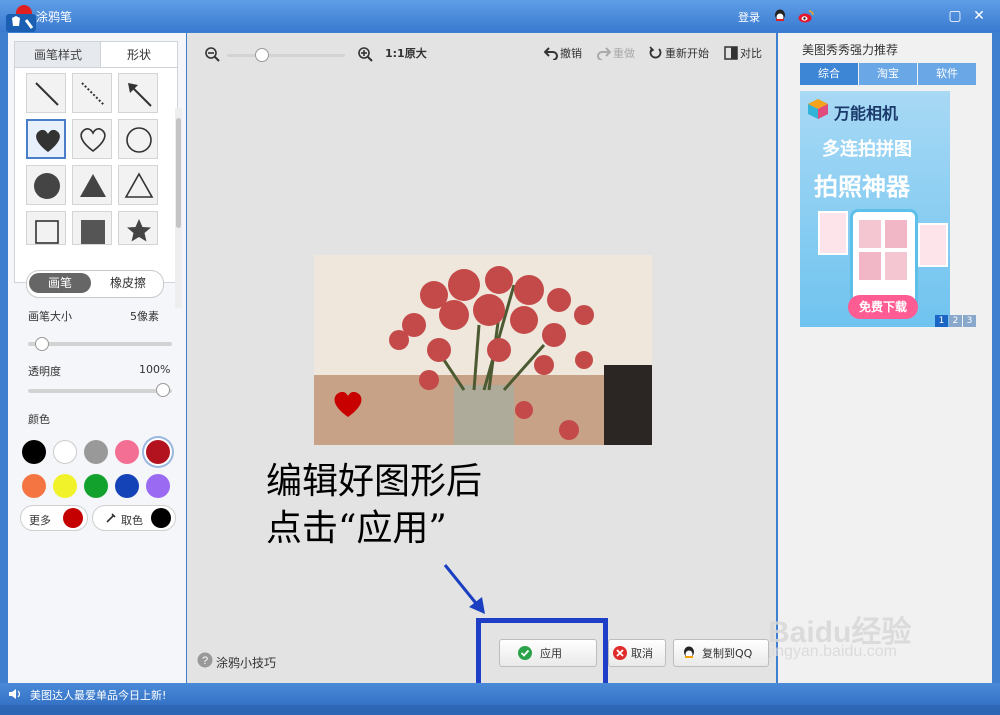  I want to click on shape-scrollbar, so click(178, 208).